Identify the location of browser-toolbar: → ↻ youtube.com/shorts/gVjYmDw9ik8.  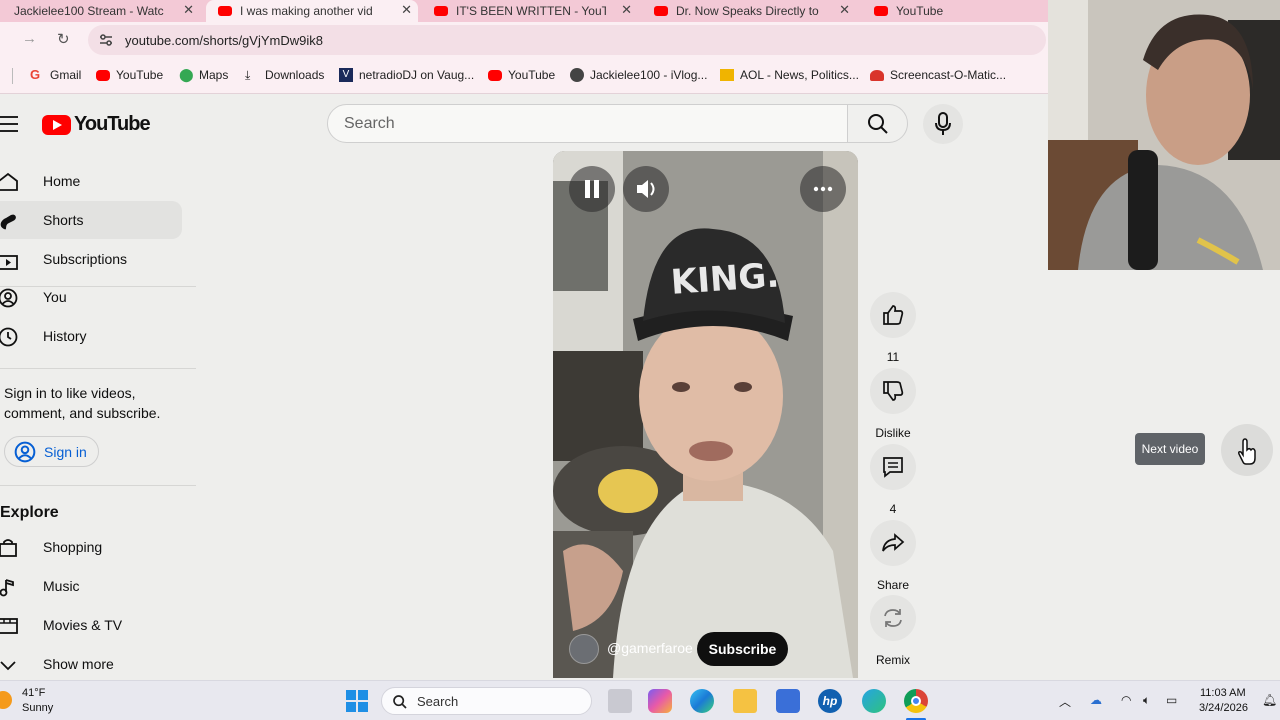
(524, 40).